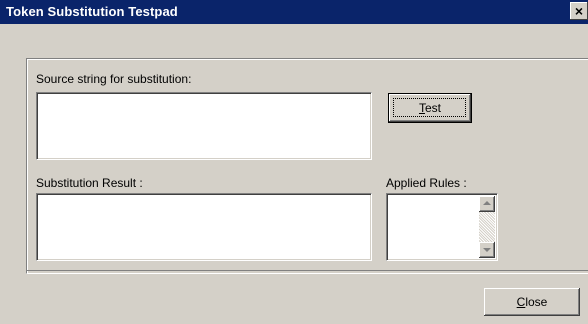 This screenshot has height=324, width=588. Describe the element at coordinates (89, 183) in the screenshot. I see `result-label: Substitution Result :` at that location.